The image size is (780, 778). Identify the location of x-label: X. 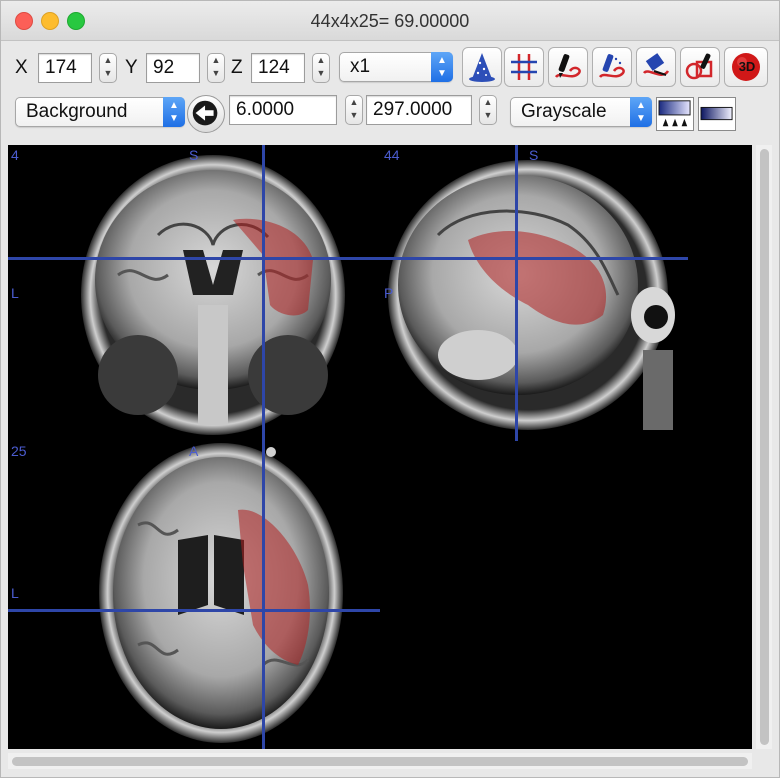
(21, 67).